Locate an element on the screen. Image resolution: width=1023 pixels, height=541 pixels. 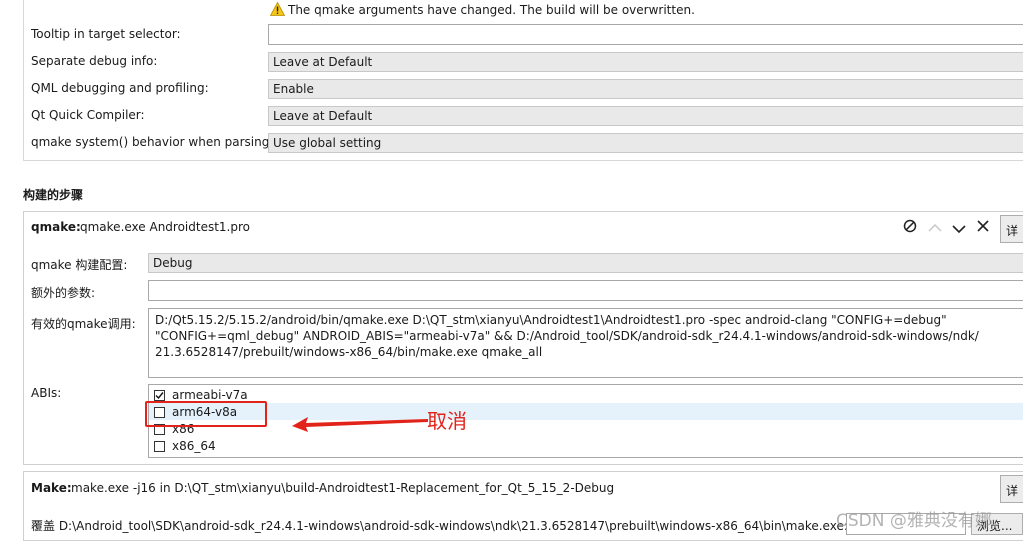
abi-row-highlight is located at coordinates (586, 411).